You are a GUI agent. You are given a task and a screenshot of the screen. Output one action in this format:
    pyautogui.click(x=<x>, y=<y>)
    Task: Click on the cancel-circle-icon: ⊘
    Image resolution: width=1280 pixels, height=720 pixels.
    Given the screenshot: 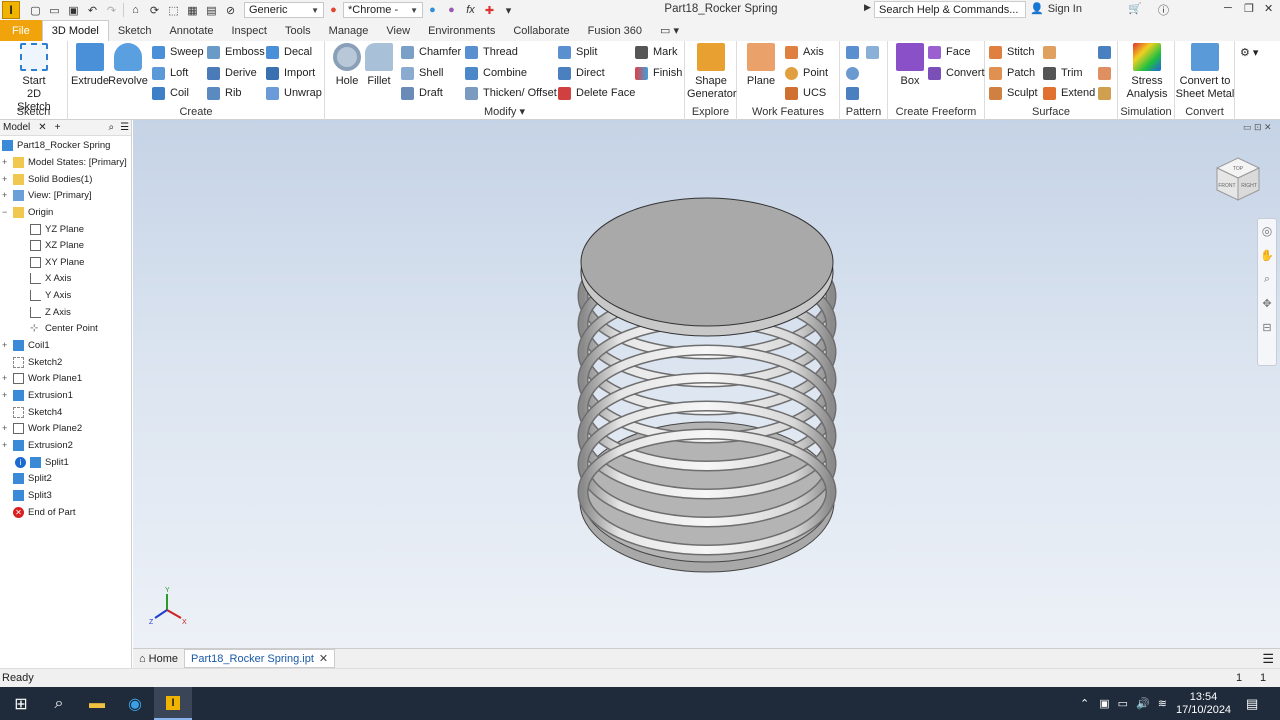 What is the action you would take?
    pyautogui.click(x=230, y=10)
    